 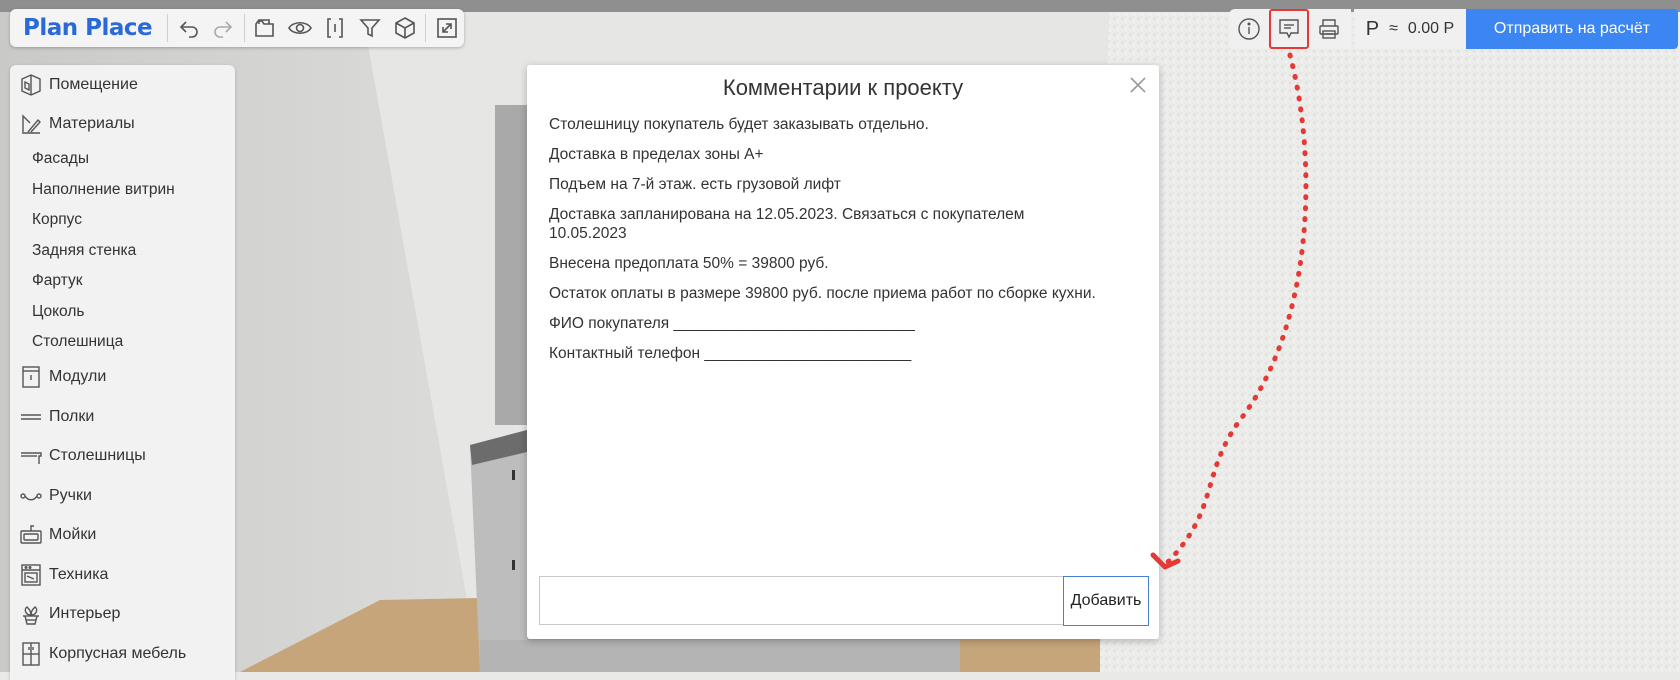 I want to click on currency-symbol: Р, so click(x=1372, y=28).